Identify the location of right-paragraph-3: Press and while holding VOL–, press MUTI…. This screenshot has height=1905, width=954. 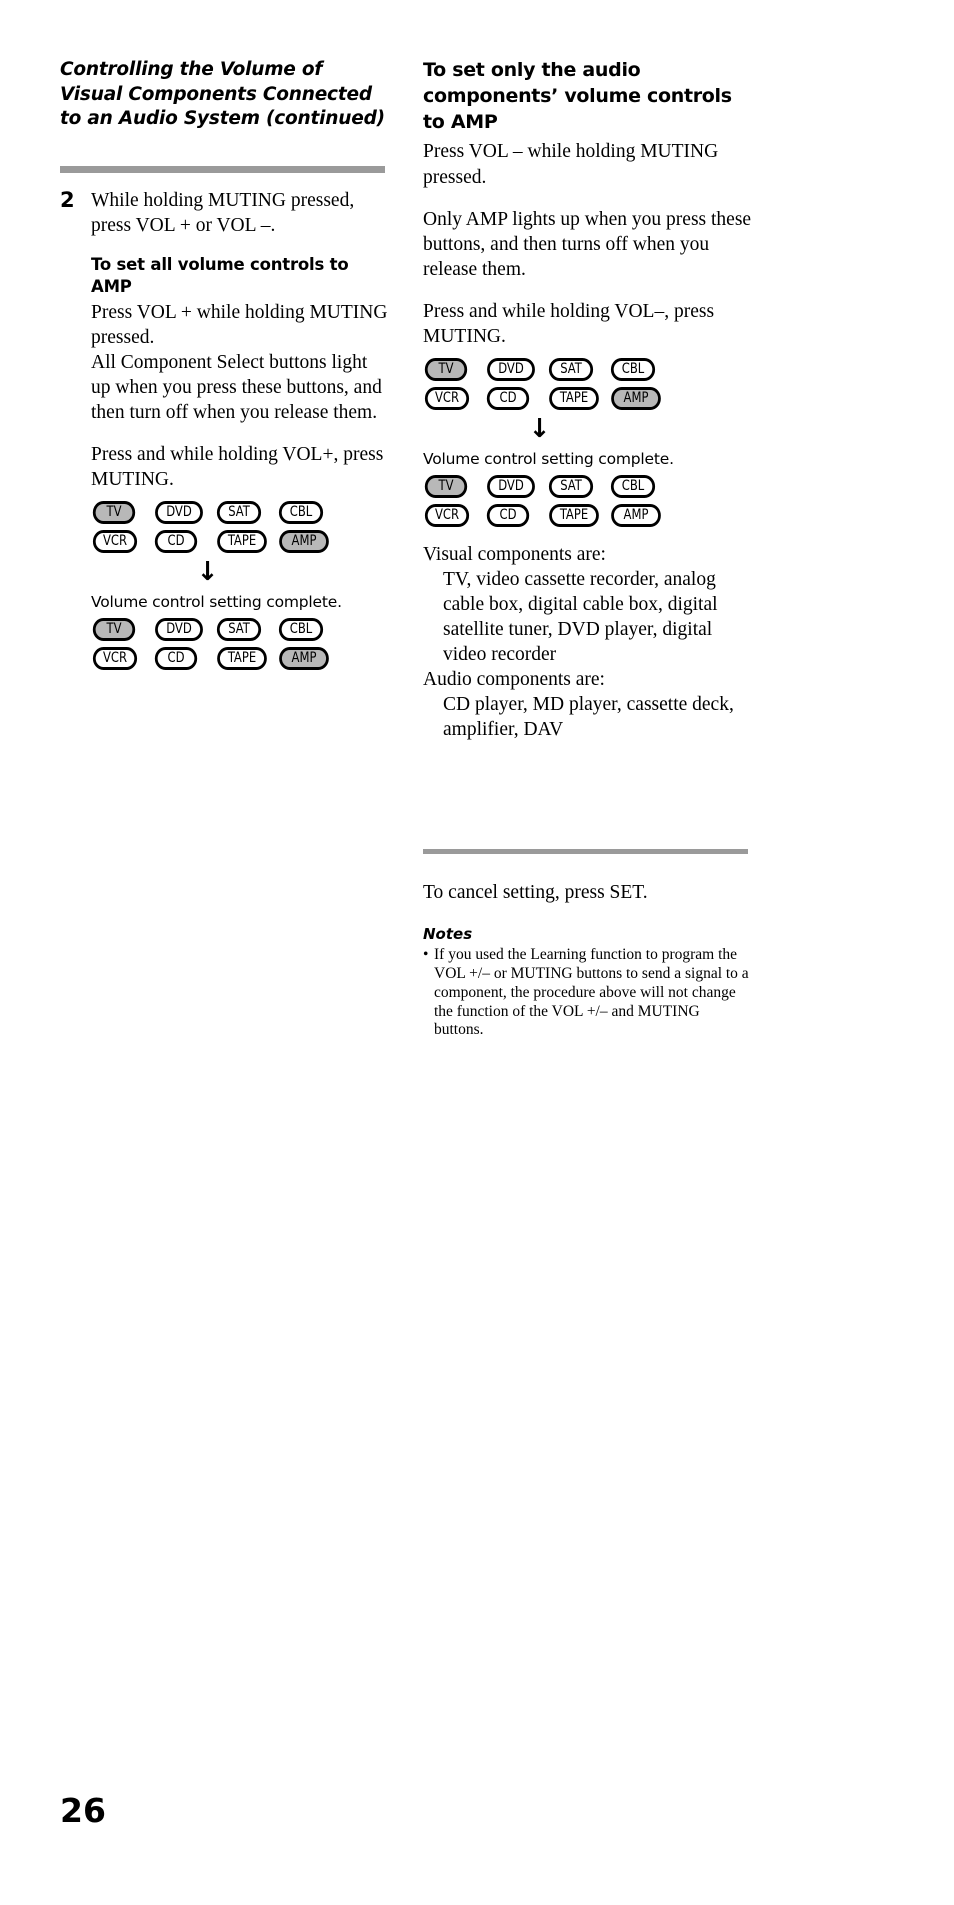
(569, 323).